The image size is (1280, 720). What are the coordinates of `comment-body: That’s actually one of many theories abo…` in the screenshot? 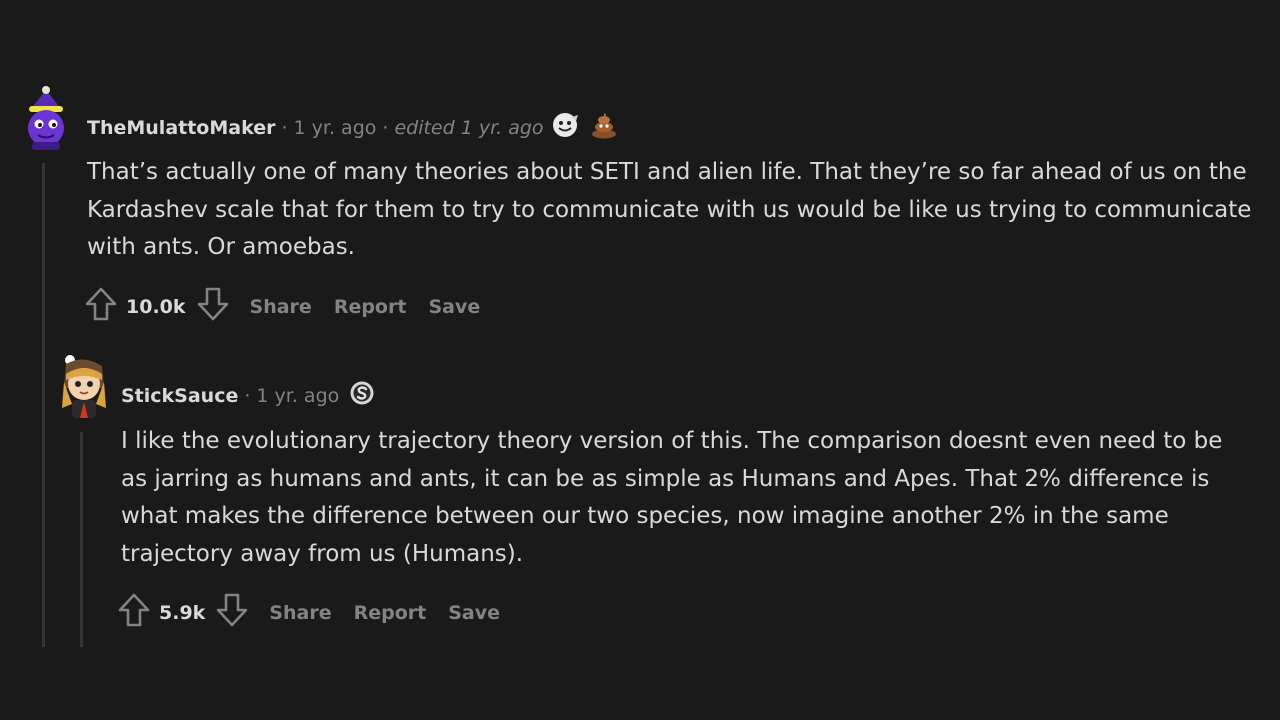 It's located at (669, 209).